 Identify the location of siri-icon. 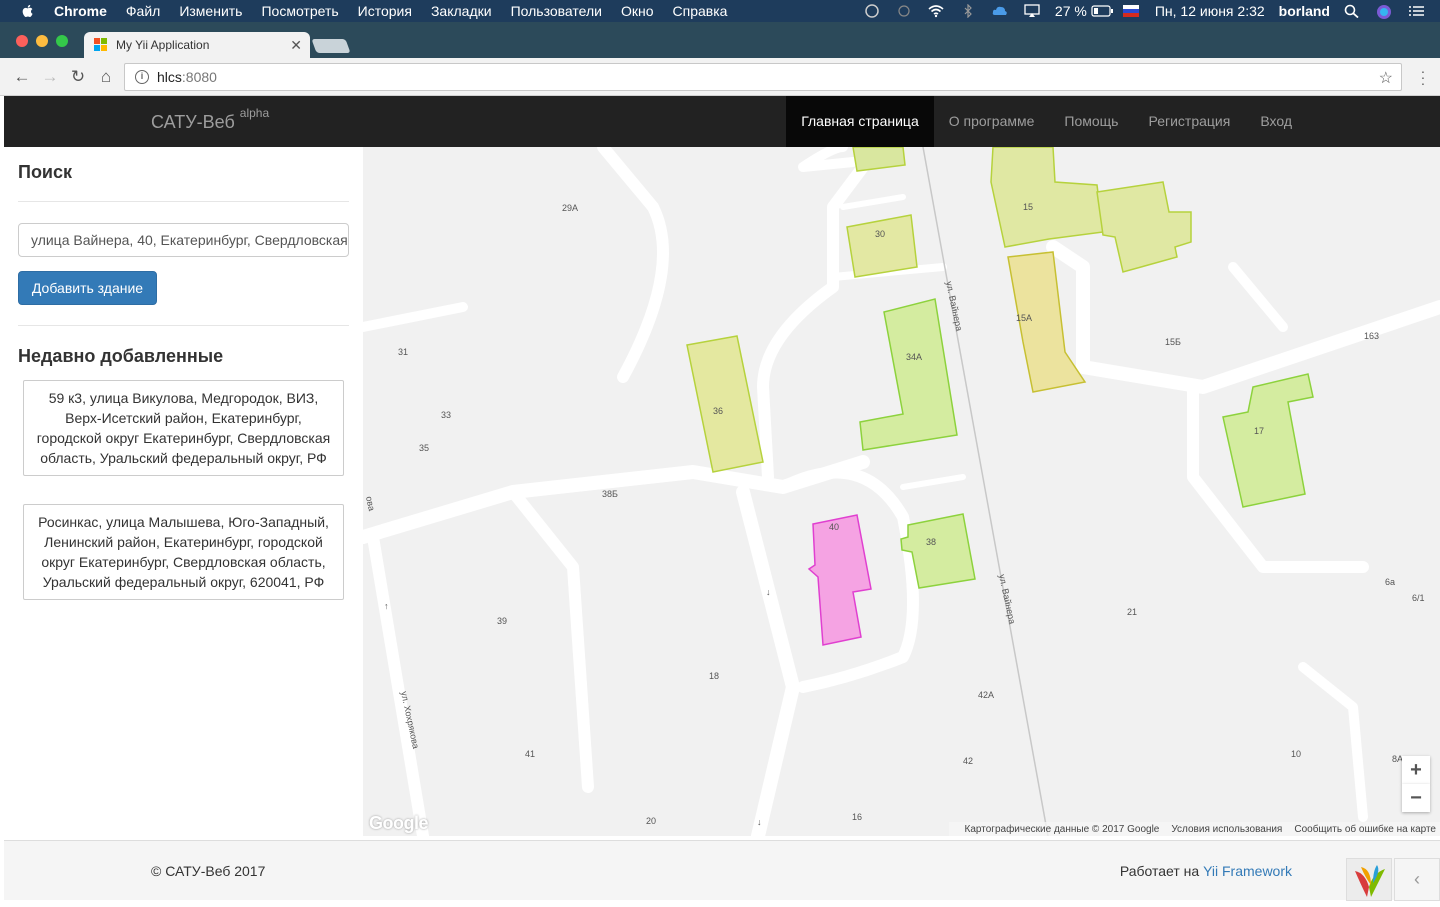
(1385, 11).